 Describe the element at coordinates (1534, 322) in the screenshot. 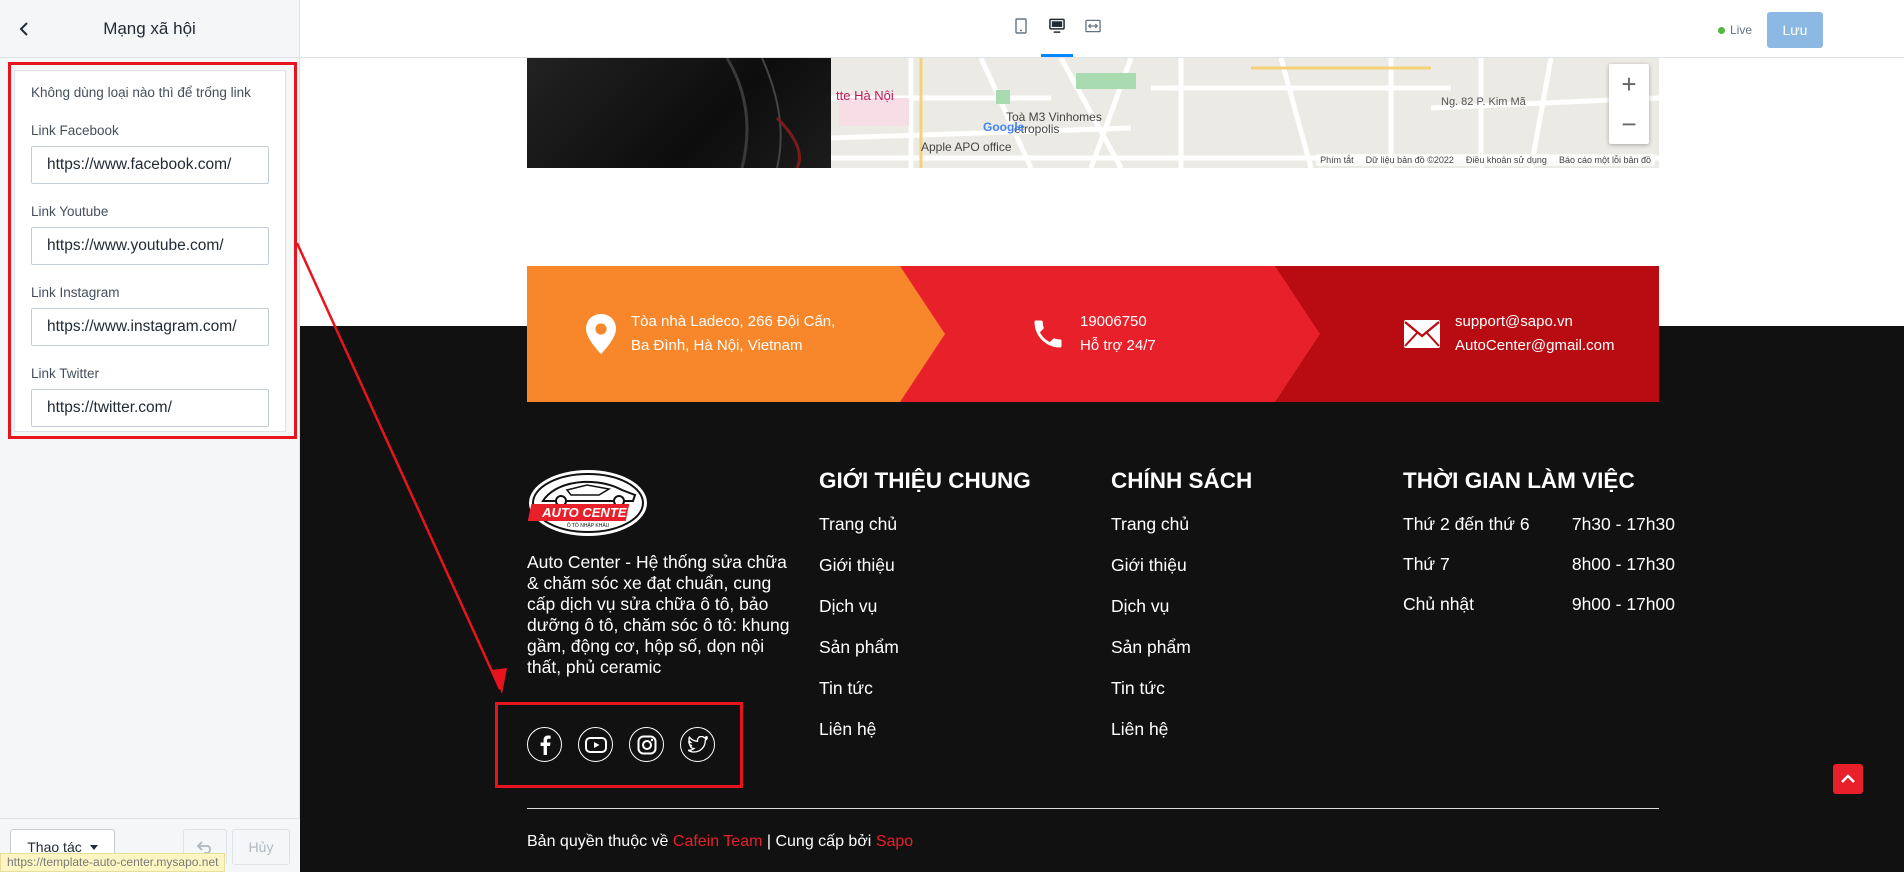

I see `email-support: support@sapo.vn` at that location.